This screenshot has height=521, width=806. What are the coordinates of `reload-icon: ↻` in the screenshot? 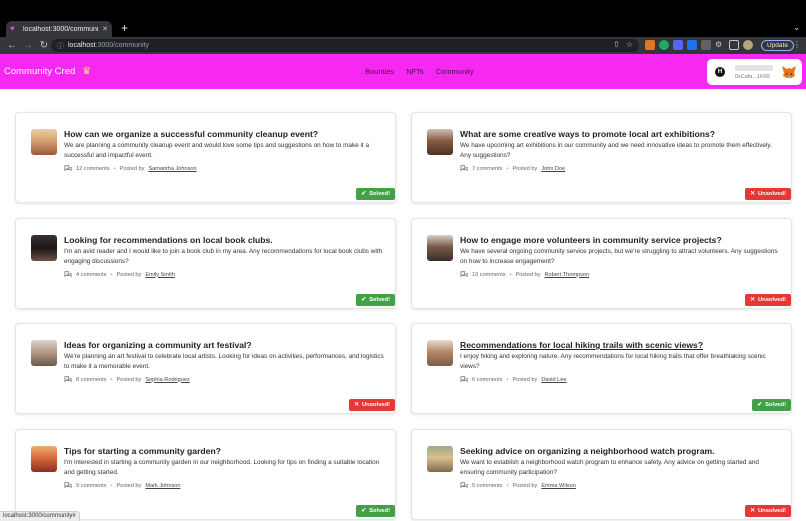 It's located at (44, 45).